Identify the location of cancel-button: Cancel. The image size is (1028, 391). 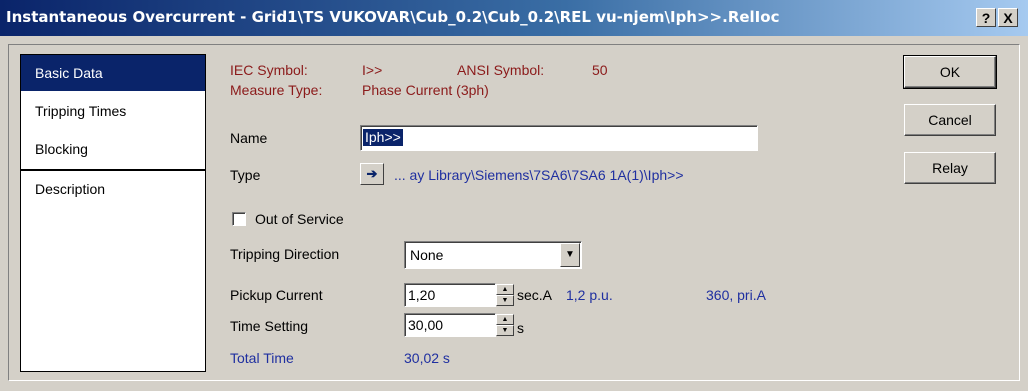
(950, 120).